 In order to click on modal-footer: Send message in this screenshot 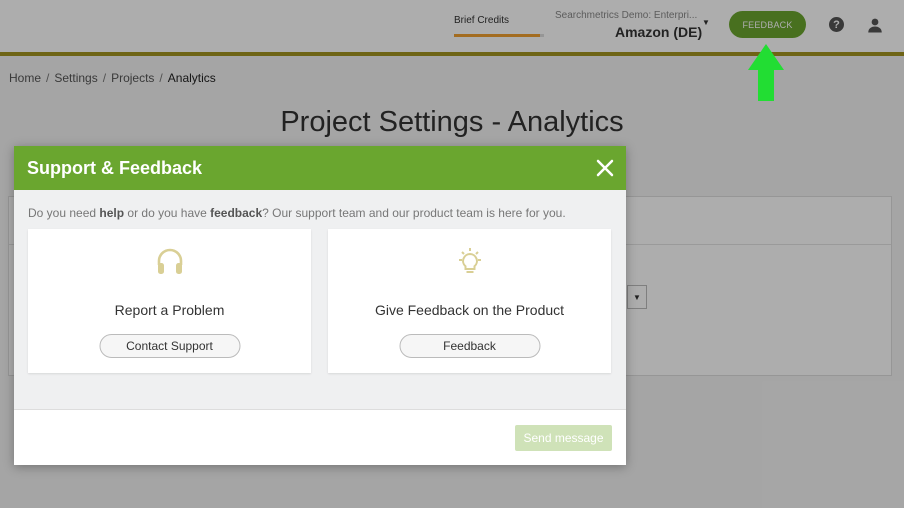, I will do `click(320, 437)`.